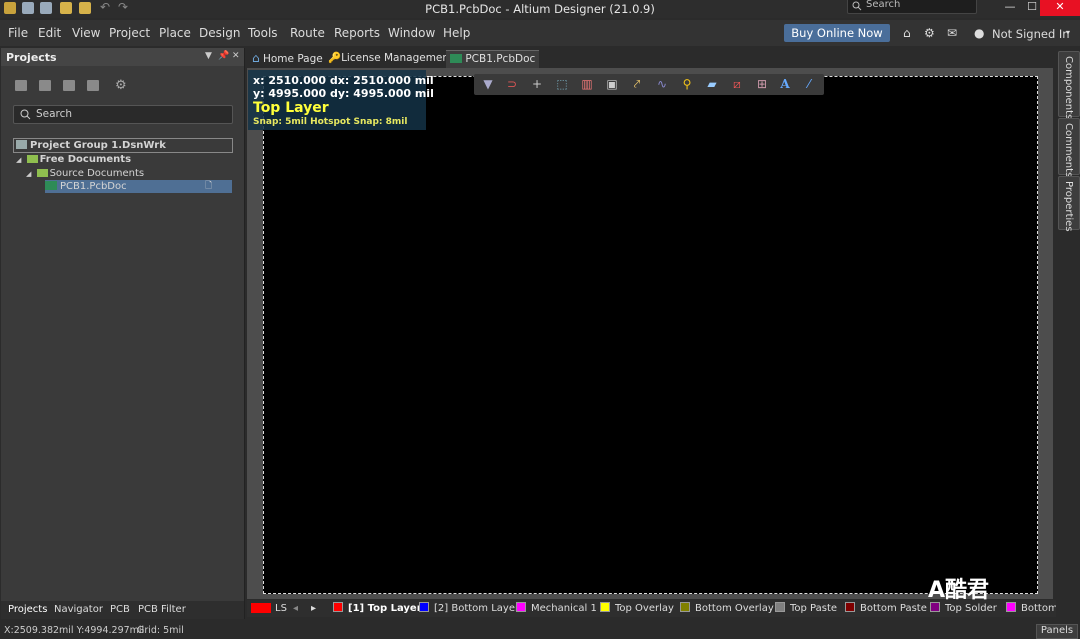 The image size is (1080, 639). I want to click on tree-item-label: PCB1.PcbDoc, so click(93, 186).